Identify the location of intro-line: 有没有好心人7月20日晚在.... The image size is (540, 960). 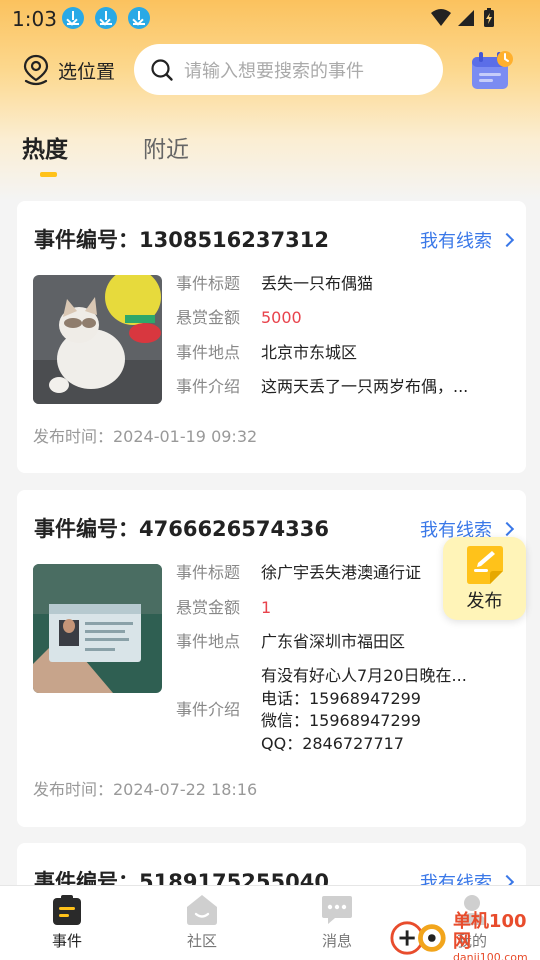
(364, 675).